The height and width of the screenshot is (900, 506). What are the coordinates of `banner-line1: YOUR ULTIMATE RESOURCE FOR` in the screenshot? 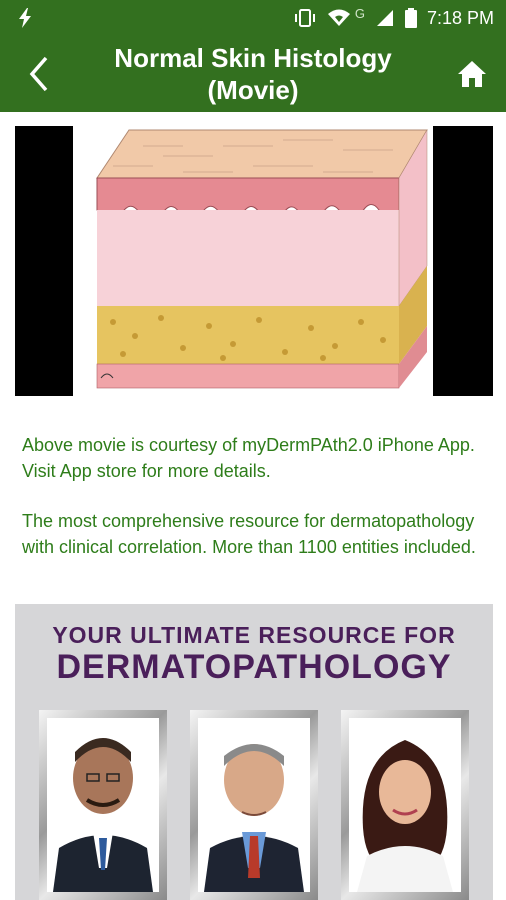 It's located at (254, 635).